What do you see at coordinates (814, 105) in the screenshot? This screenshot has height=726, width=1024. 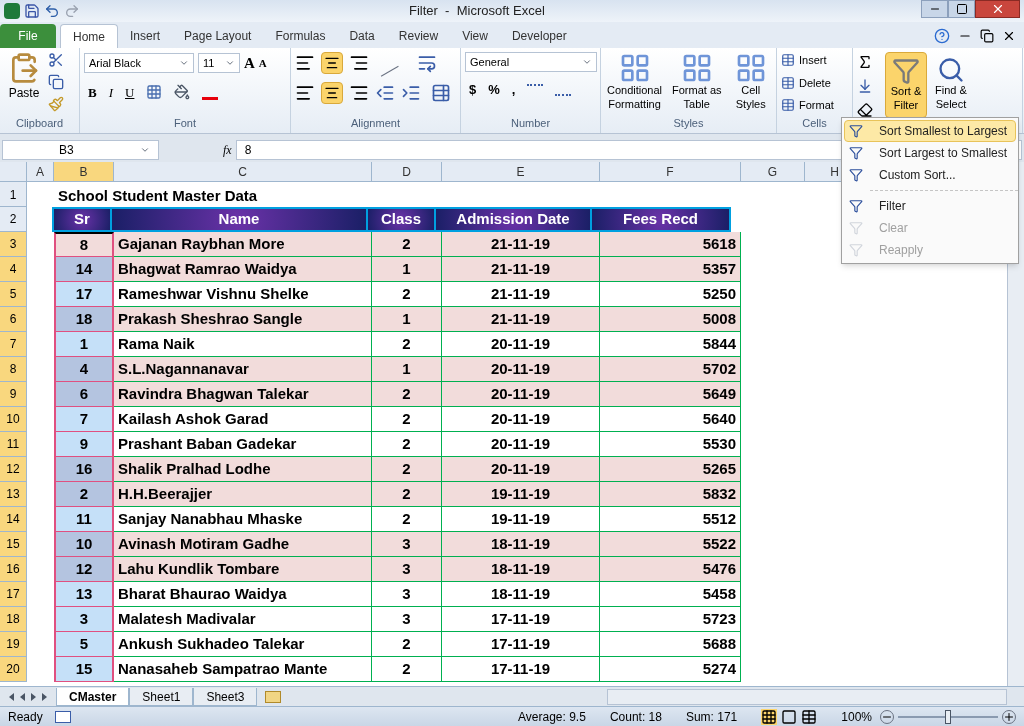 I see `cells-button: Format` at bounding box center [814, 105].